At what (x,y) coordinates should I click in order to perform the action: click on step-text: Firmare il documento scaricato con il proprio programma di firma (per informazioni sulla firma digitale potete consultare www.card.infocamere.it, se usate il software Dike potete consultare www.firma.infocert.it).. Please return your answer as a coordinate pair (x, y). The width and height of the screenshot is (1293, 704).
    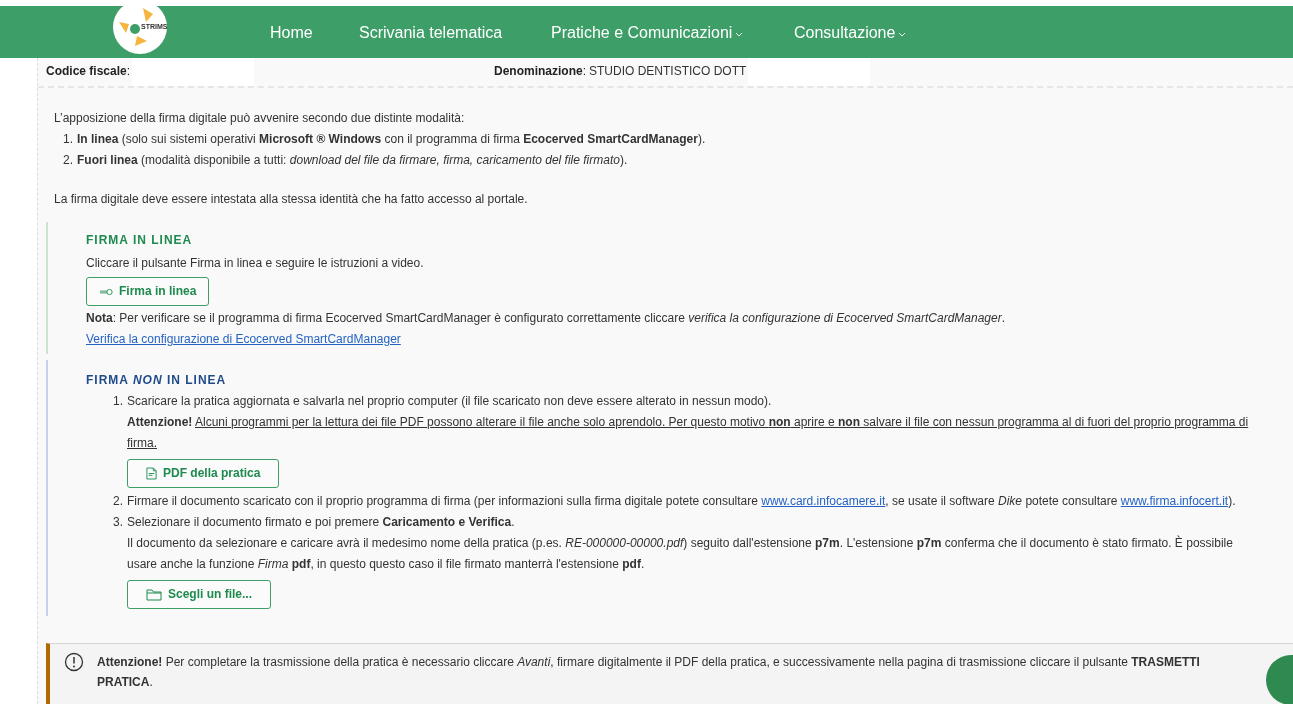
    Looking at the image, I should click on (682, 501).